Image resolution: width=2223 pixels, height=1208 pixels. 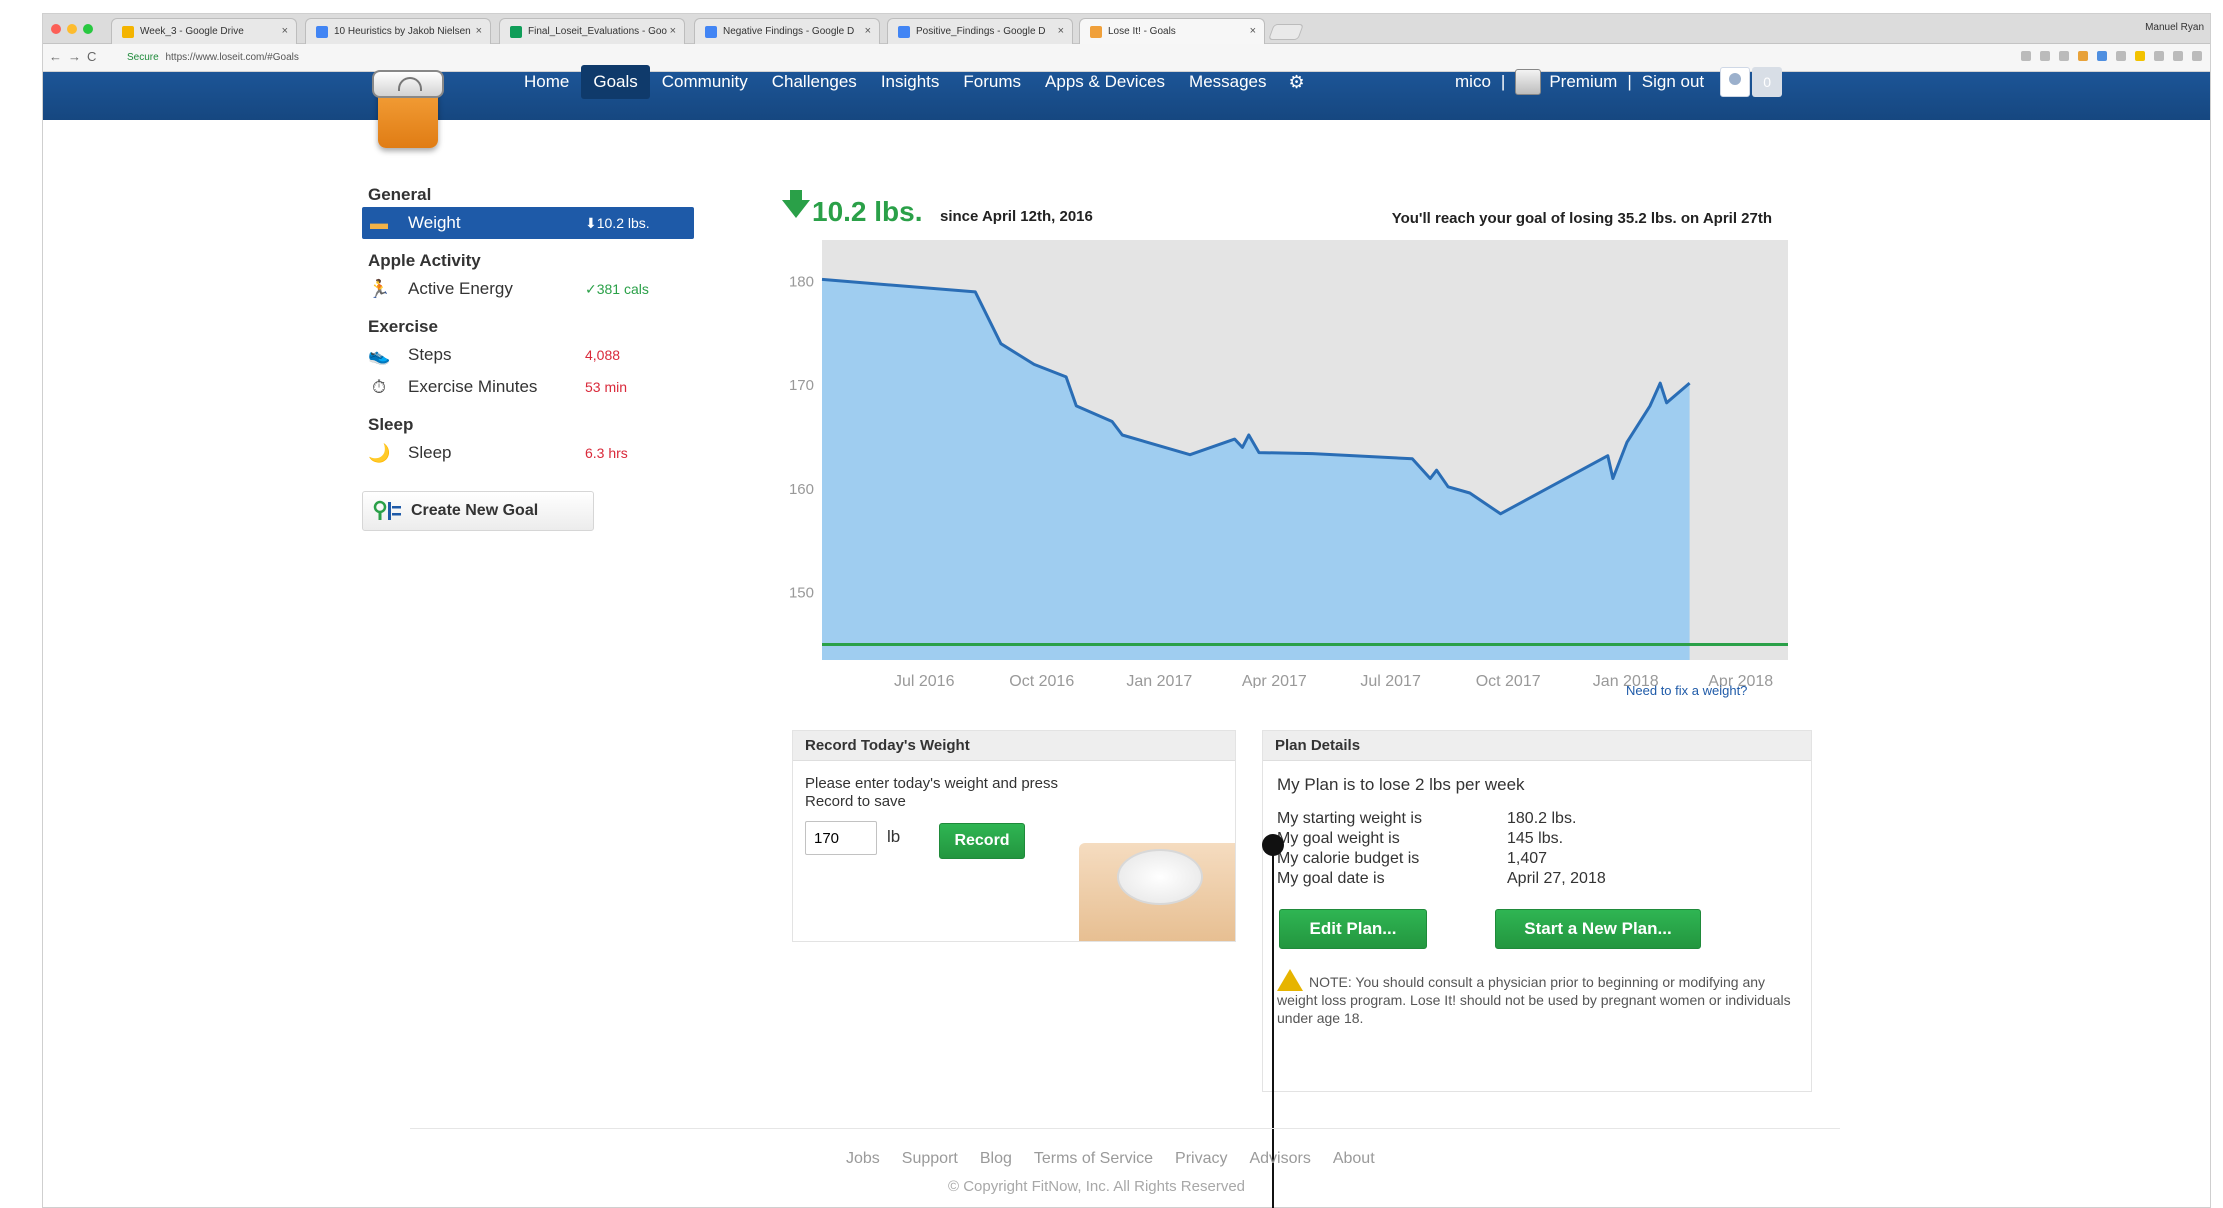 What do you see at coordinates (615, 82) in the screenshot?
I see `nav-link-goals: Goals` at bounding box center [615, 82].